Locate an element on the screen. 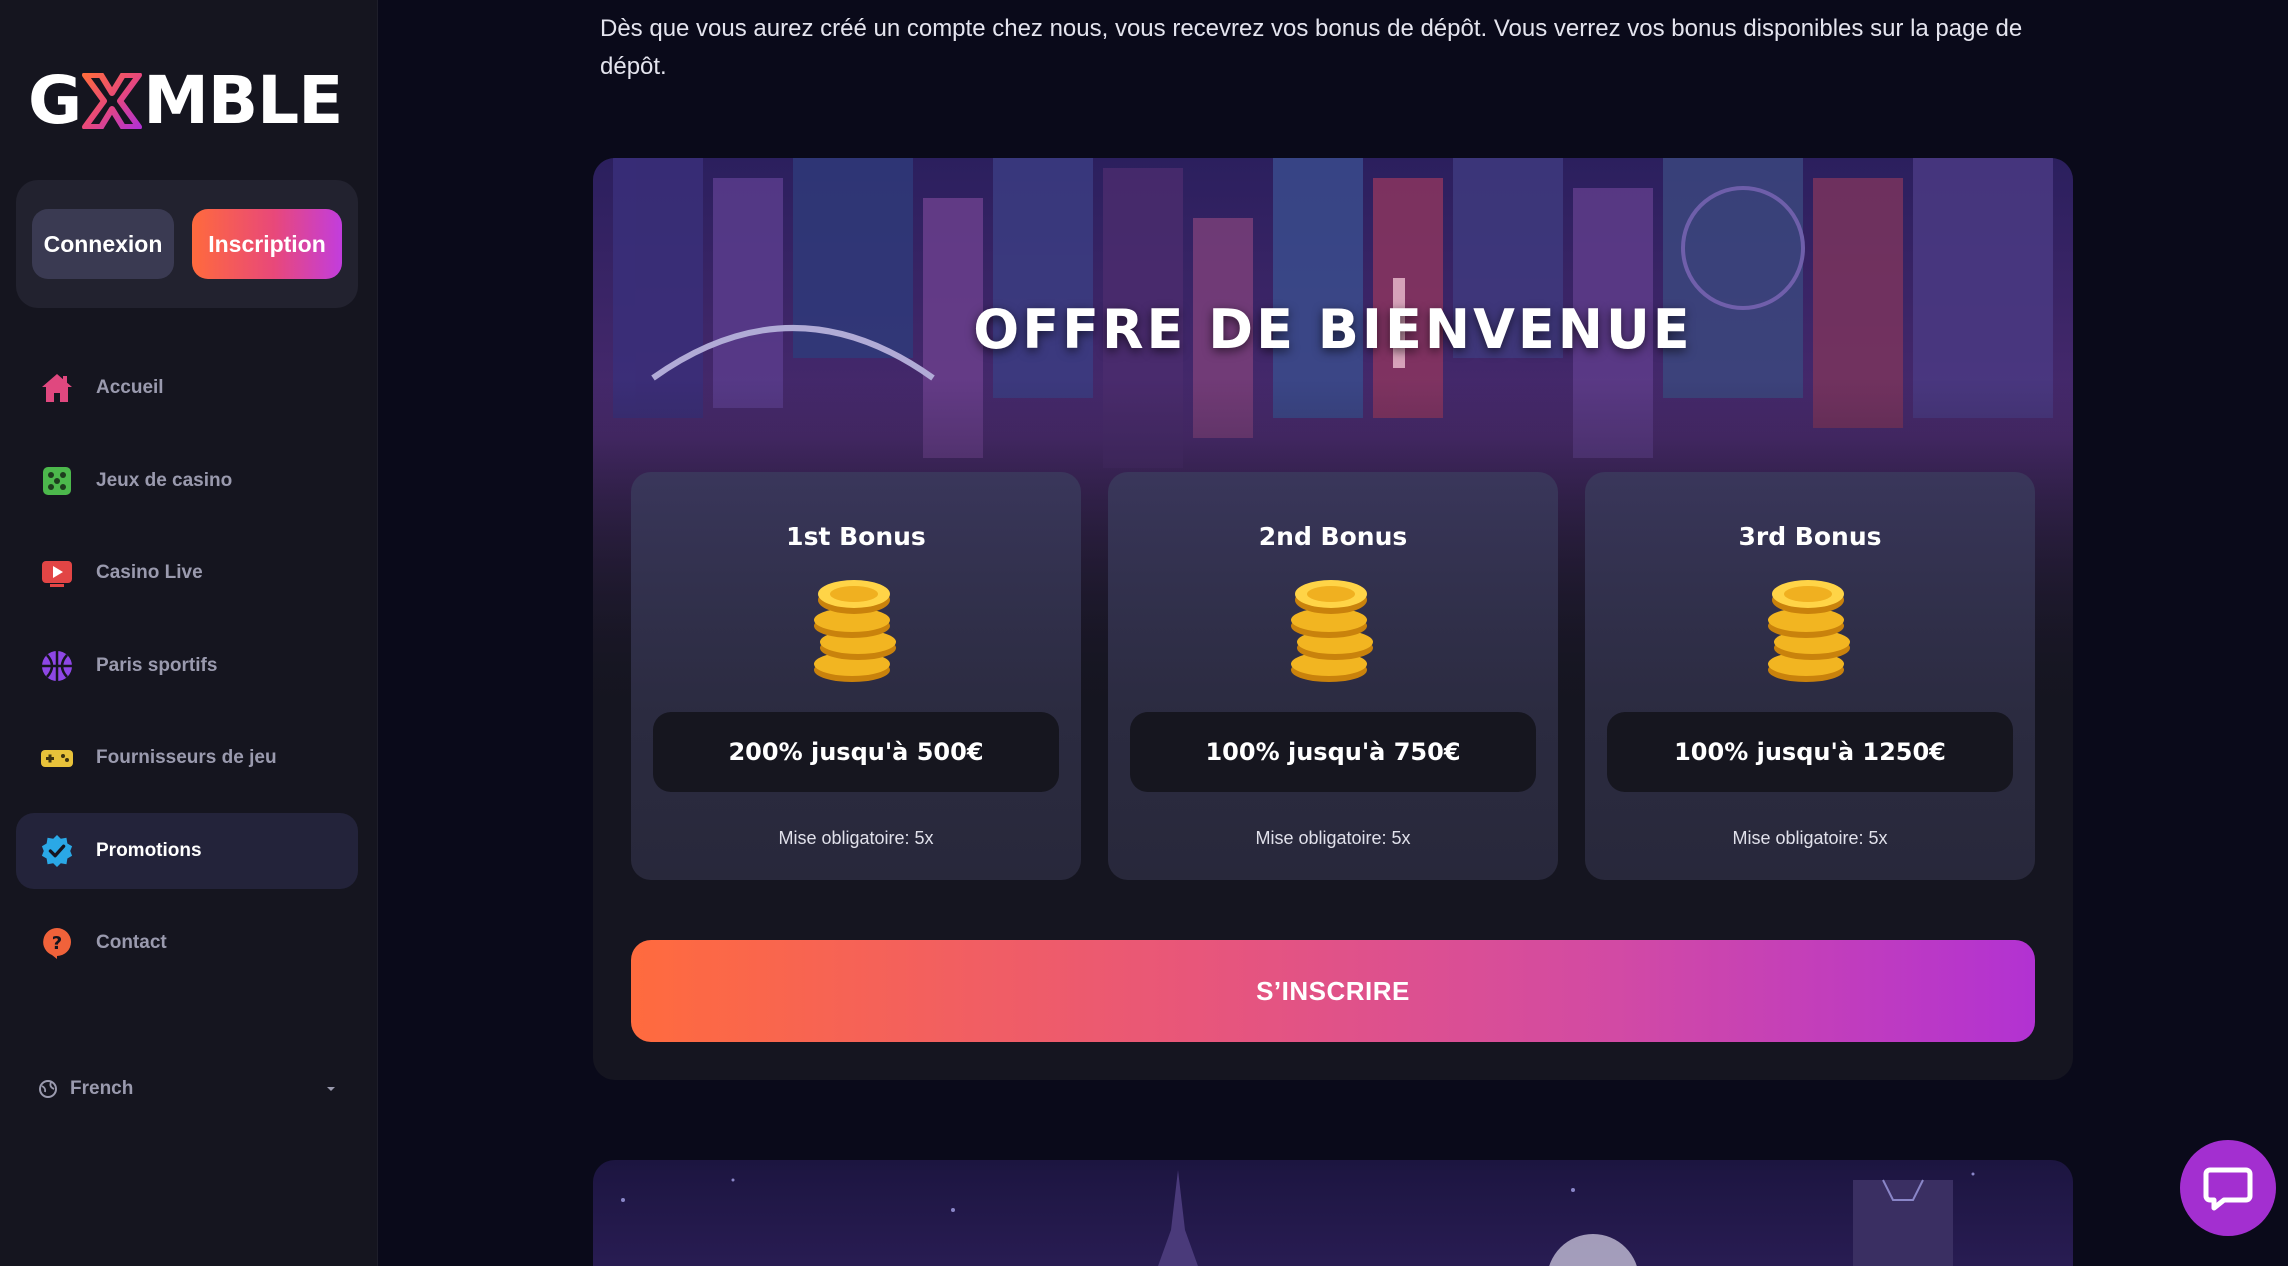 The height and width of the screenshot is (1266, 2288). globe-icon is located at coordinates (48, 1089).